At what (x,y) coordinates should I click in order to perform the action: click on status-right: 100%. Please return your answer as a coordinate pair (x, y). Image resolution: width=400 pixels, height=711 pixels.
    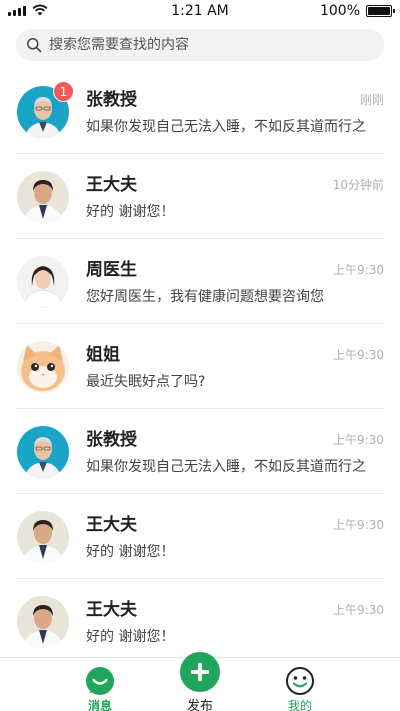
    Looking at the image, I should click on (357, 11).